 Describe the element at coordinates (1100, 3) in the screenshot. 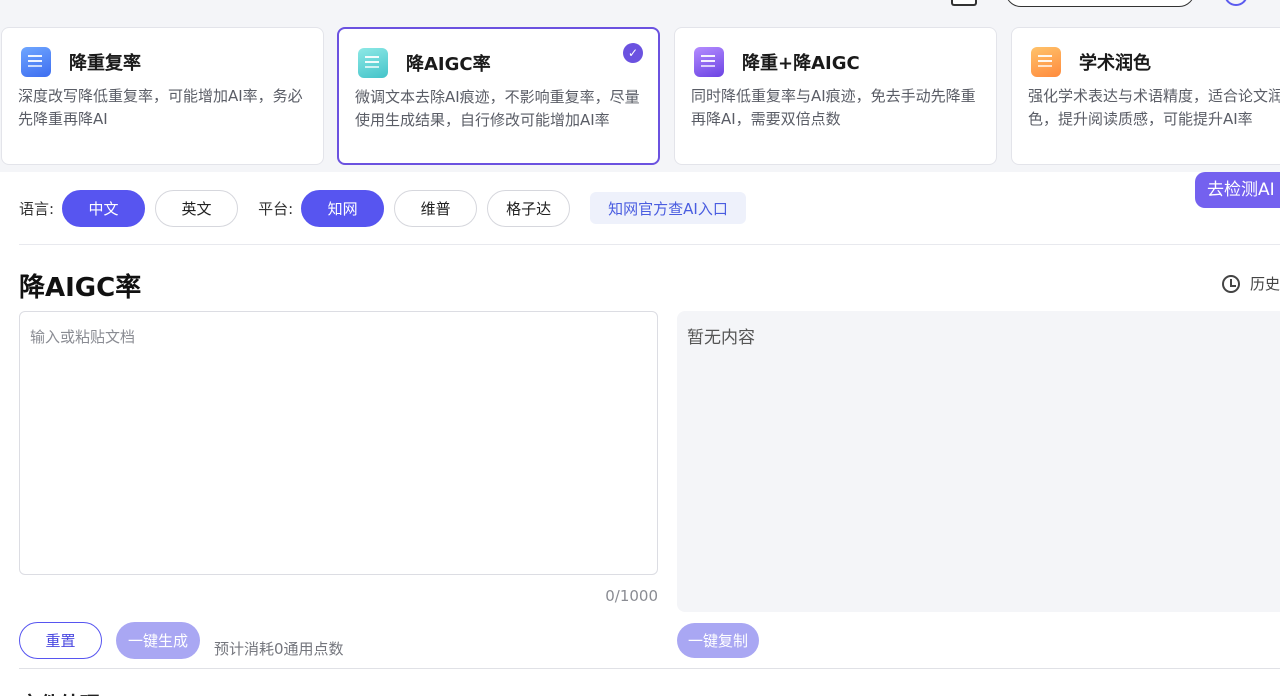

I see `top-search-input` at that location.